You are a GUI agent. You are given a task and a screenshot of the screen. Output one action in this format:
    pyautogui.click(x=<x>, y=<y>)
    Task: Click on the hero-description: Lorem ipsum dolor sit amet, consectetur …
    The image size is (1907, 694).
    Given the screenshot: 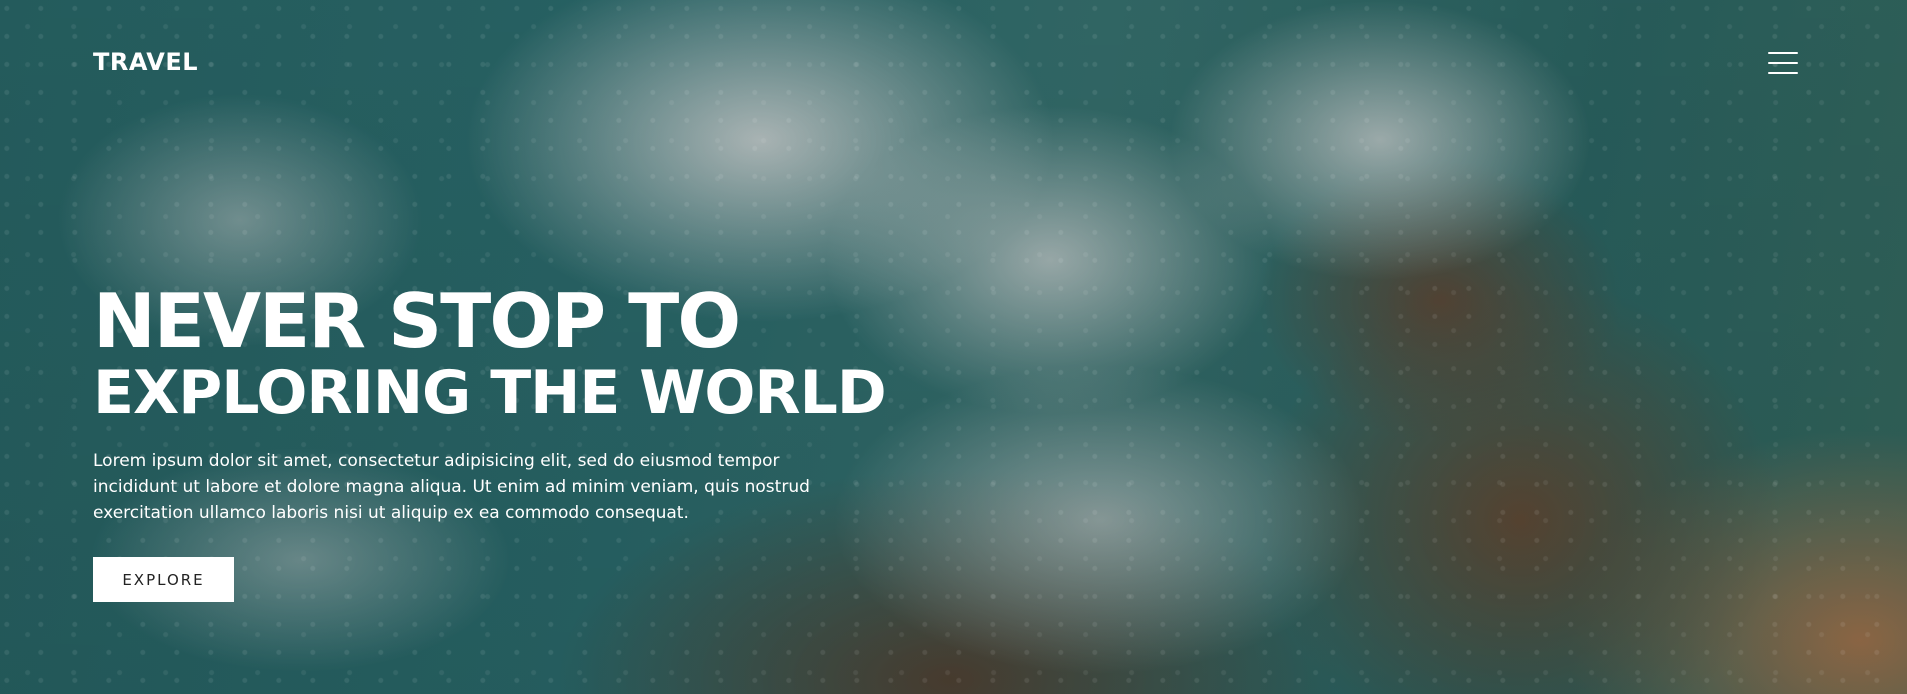 What is the action you would take?
    pyautogui.click(x=451, y=487)
    